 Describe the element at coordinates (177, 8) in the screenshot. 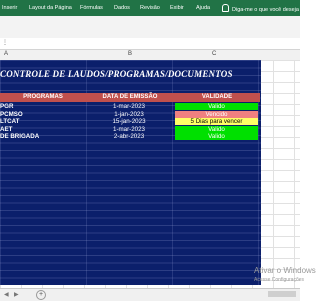

I see `tab-exibir: Exibir` at that location.